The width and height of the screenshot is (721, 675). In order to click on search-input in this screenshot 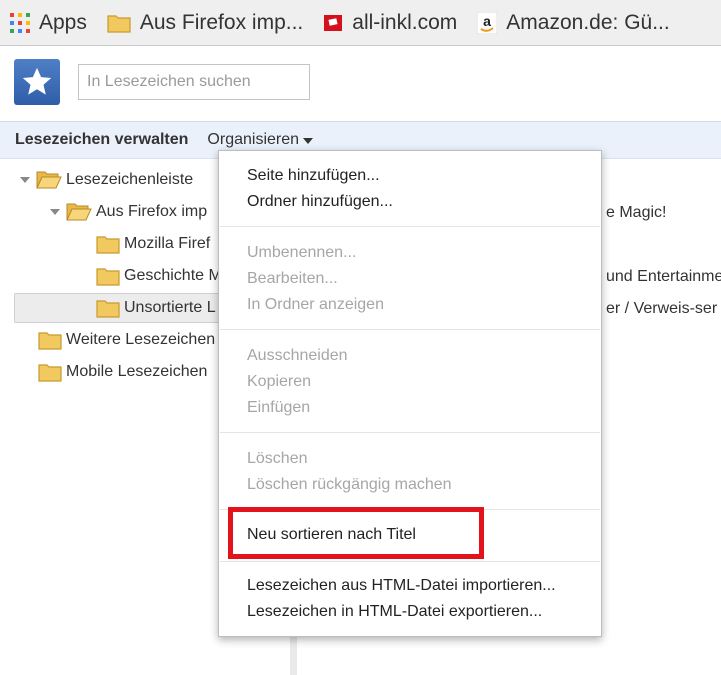, I will do `click(194, 82)`.